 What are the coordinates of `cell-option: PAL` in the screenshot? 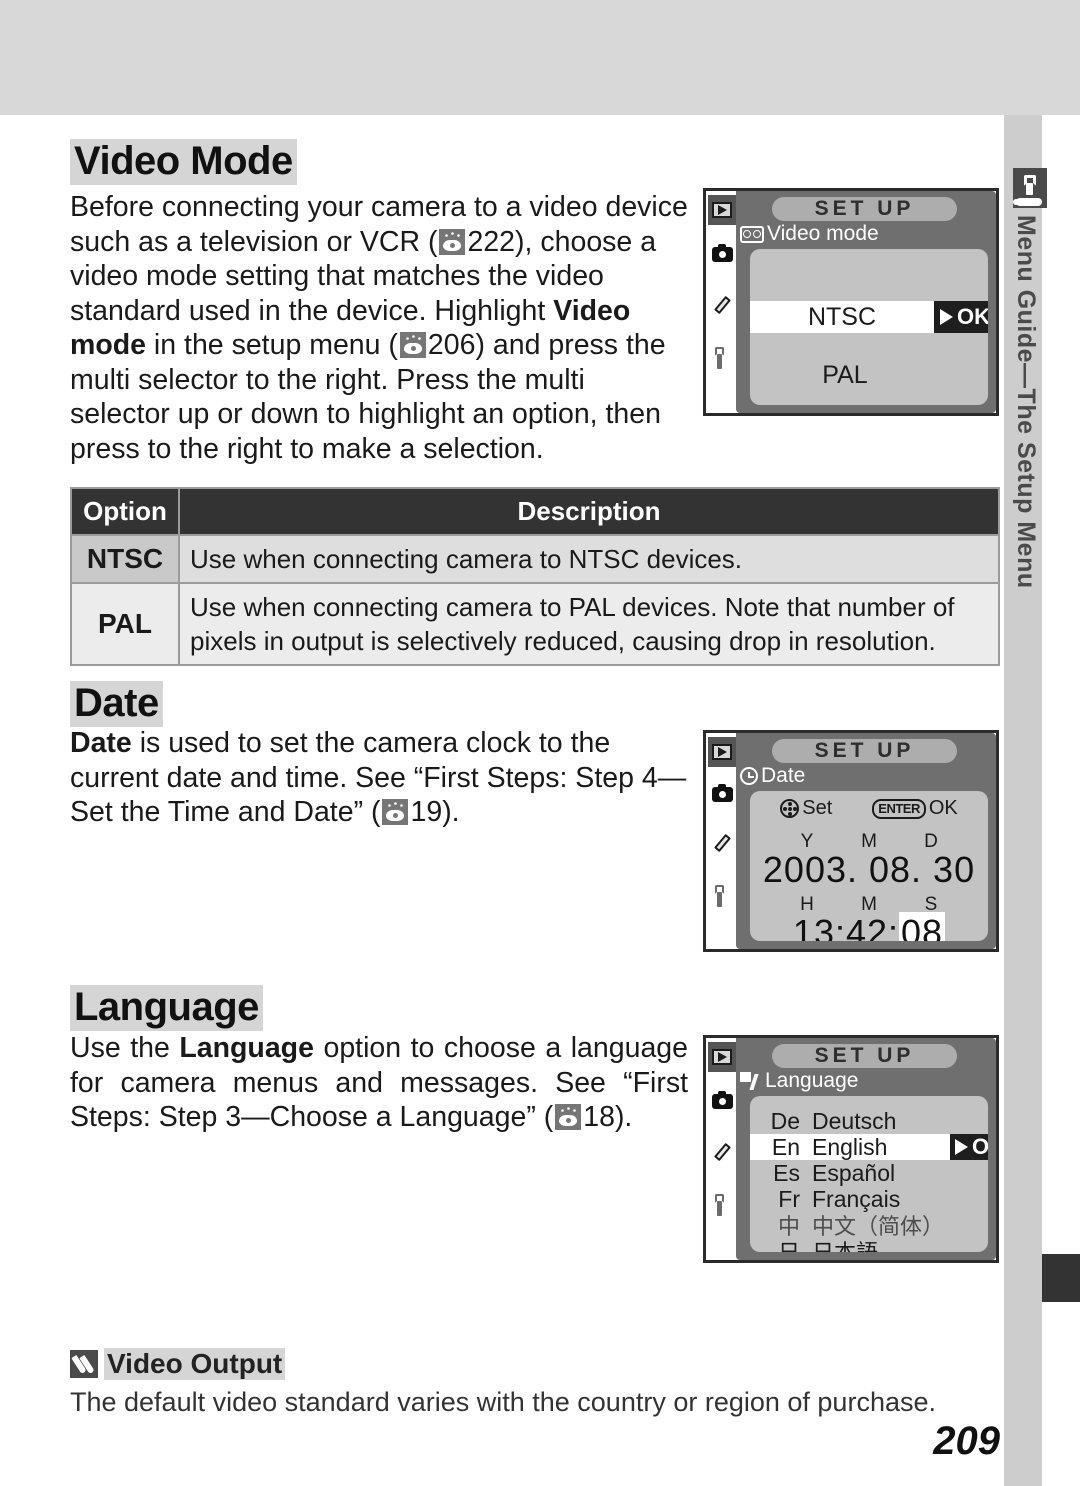 It's located at (125, 624).